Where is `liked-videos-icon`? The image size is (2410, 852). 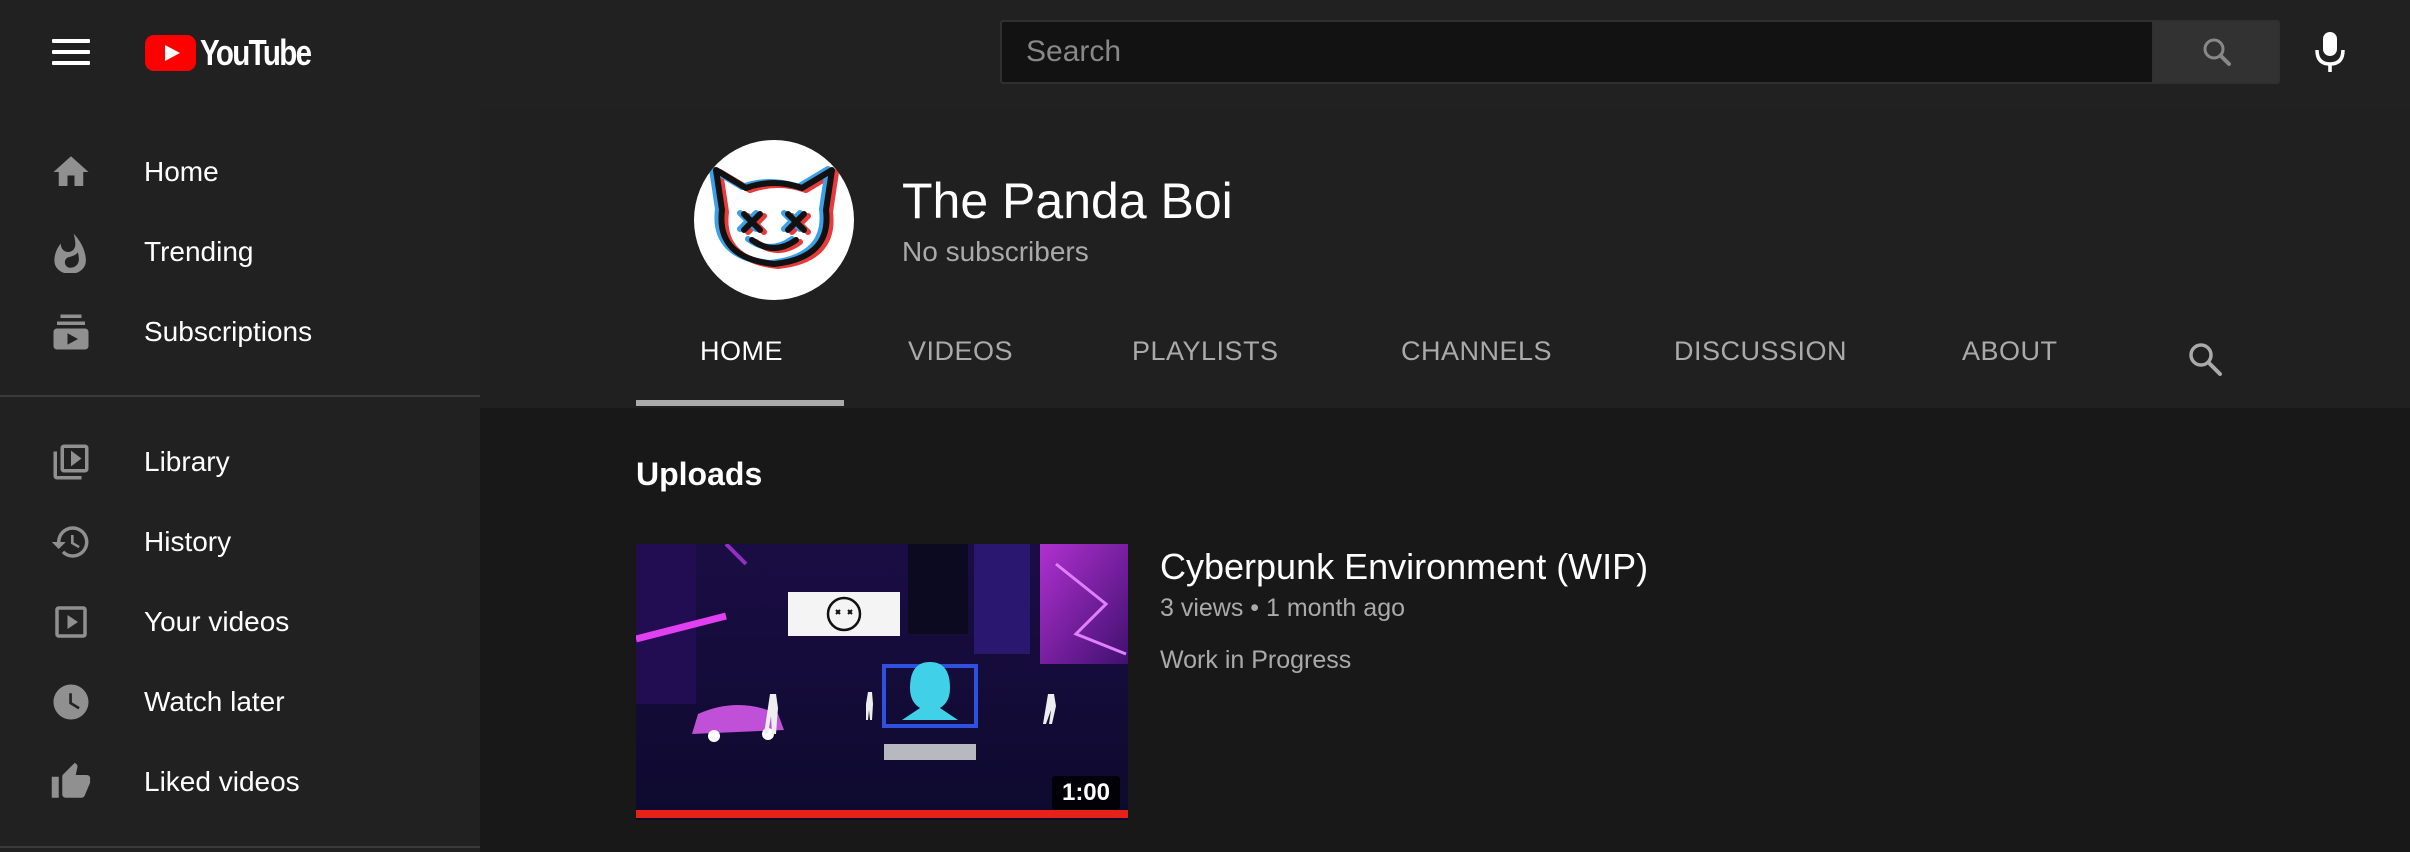 liked-videos-icon is located at coordinates (71, 780).